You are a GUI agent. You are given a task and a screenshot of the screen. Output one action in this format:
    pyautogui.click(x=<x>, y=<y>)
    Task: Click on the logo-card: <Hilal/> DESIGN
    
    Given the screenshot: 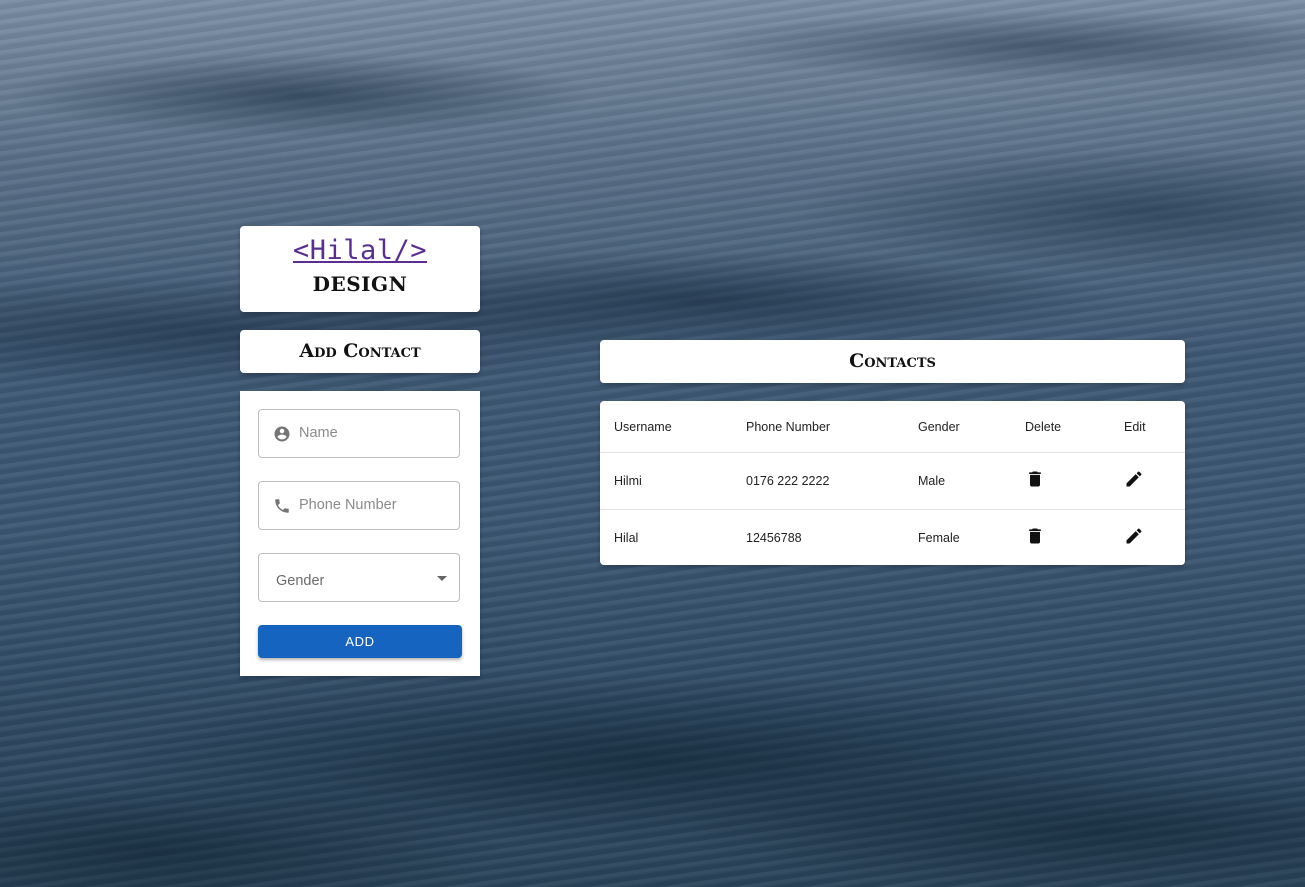 What is the action you would take?
    pyautogui.click(x=360, y=269)
    